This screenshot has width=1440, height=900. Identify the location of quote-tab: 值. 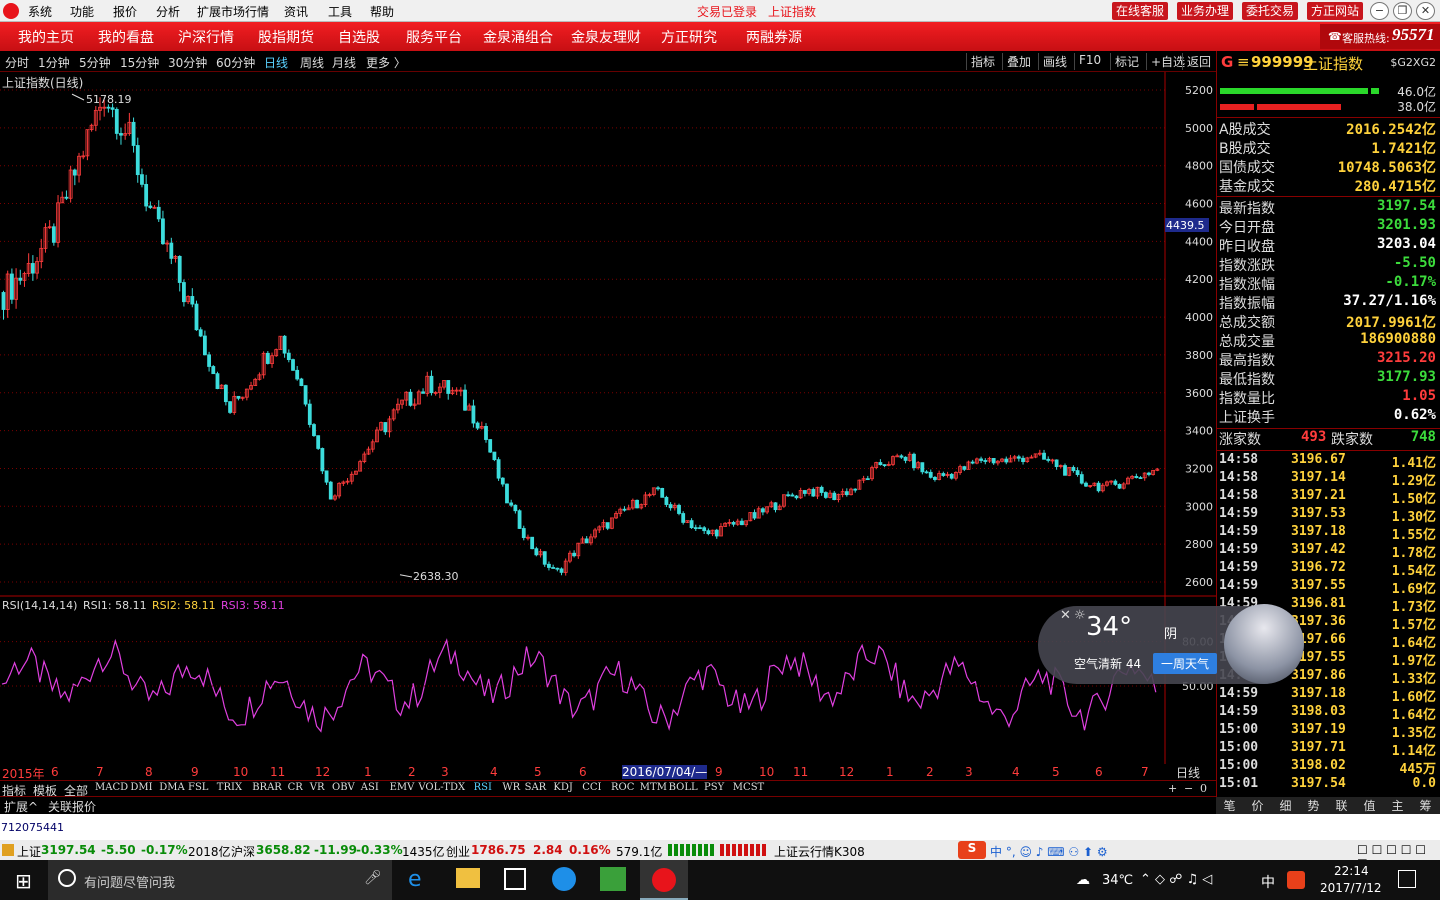
(1369, 805).